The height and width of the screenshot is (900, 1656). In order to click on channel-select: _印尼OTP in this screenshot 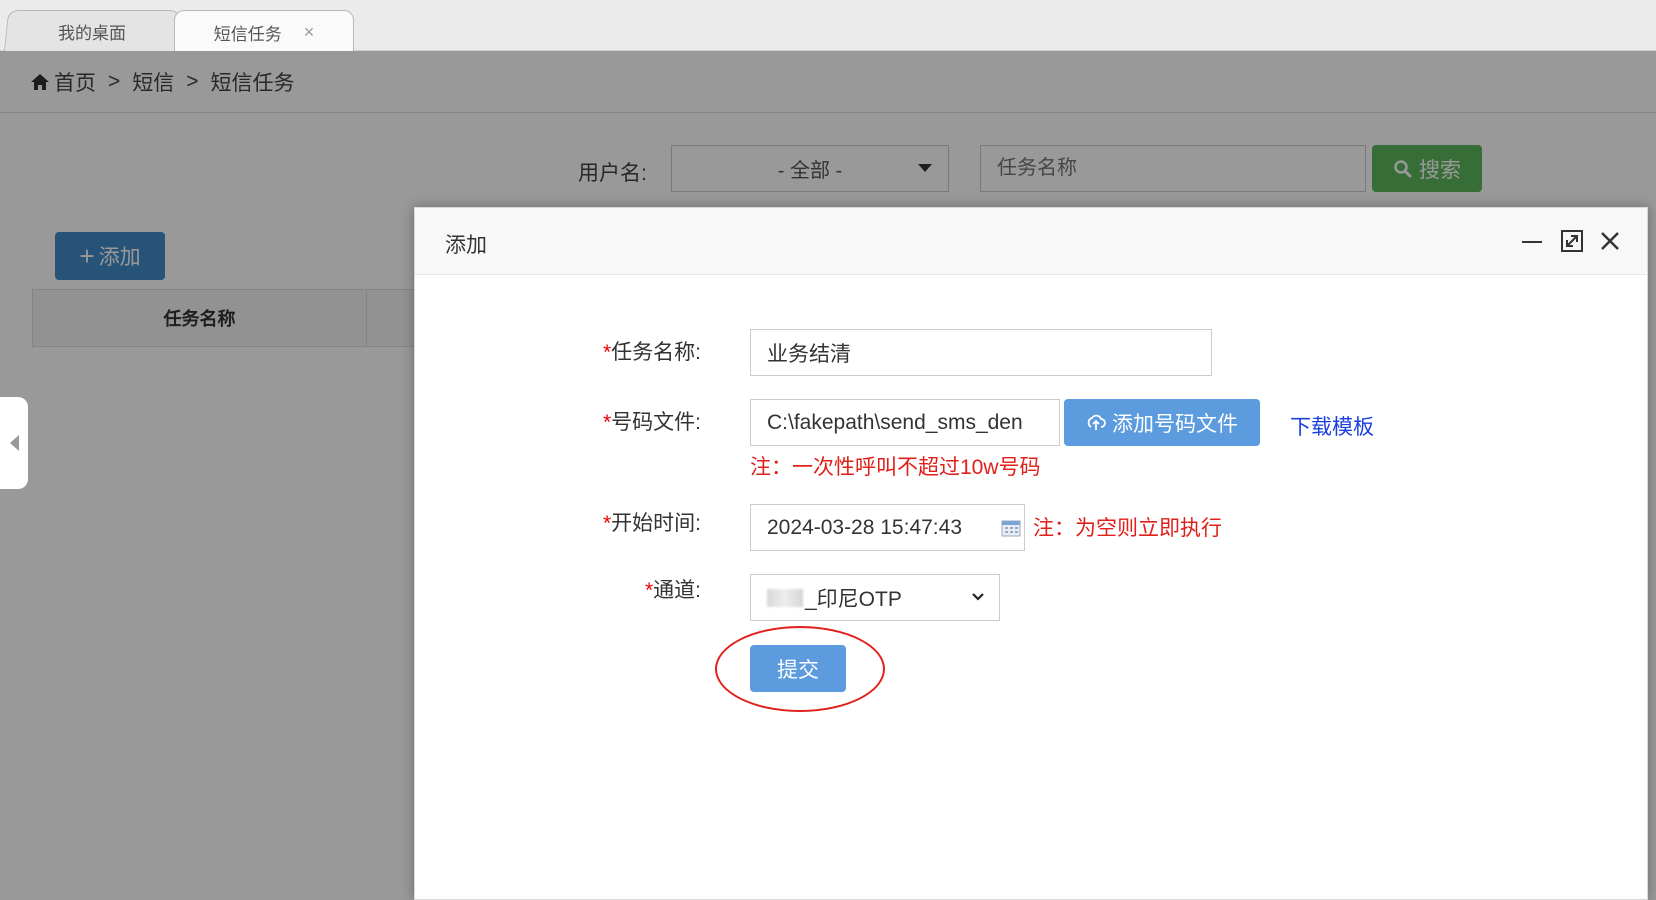, I will do `click(875, 597)`.